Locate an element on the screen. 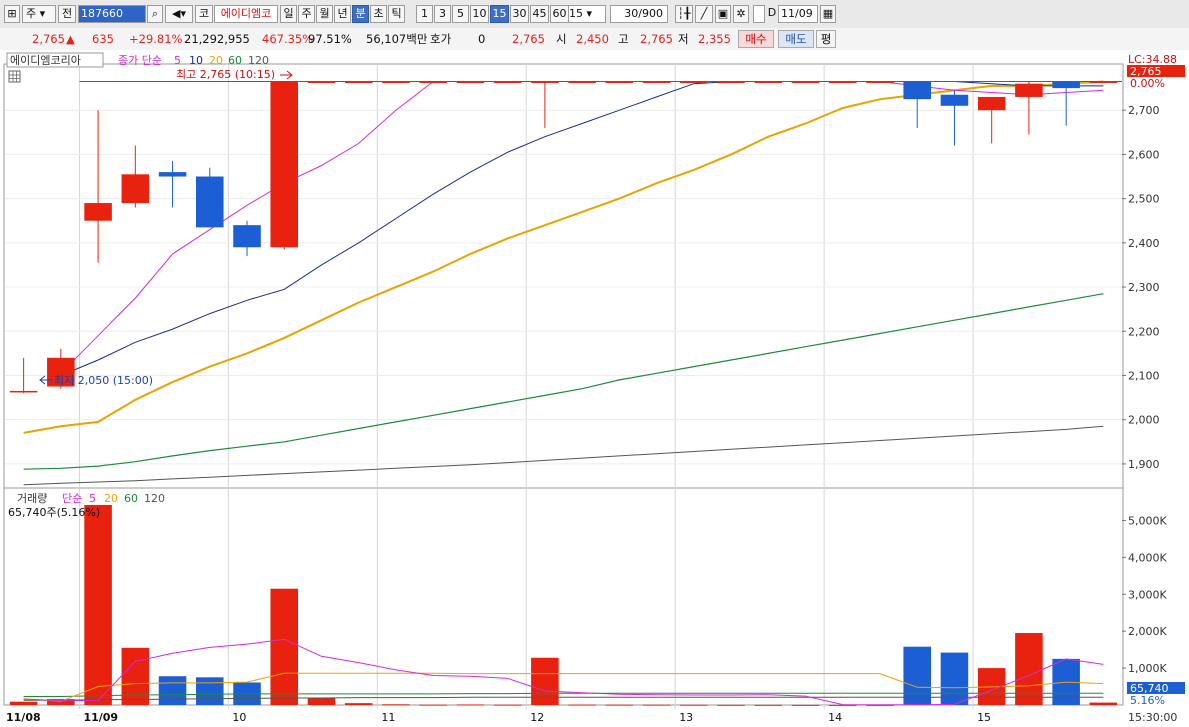 The width and height of the screenshot is (1189, 727). chart-type-icon: ⊞ is located at coordinates (12, 14).